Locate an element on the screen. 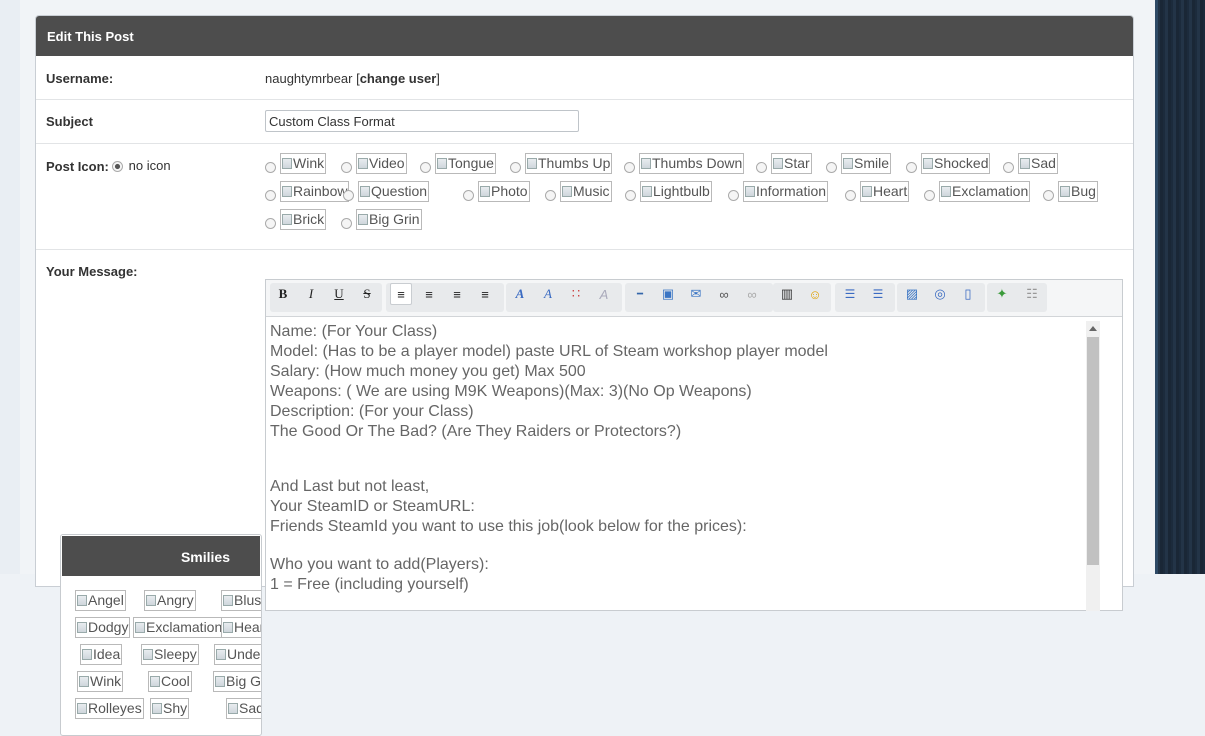  subject-label: Subject is located at coordinates (69, 121).